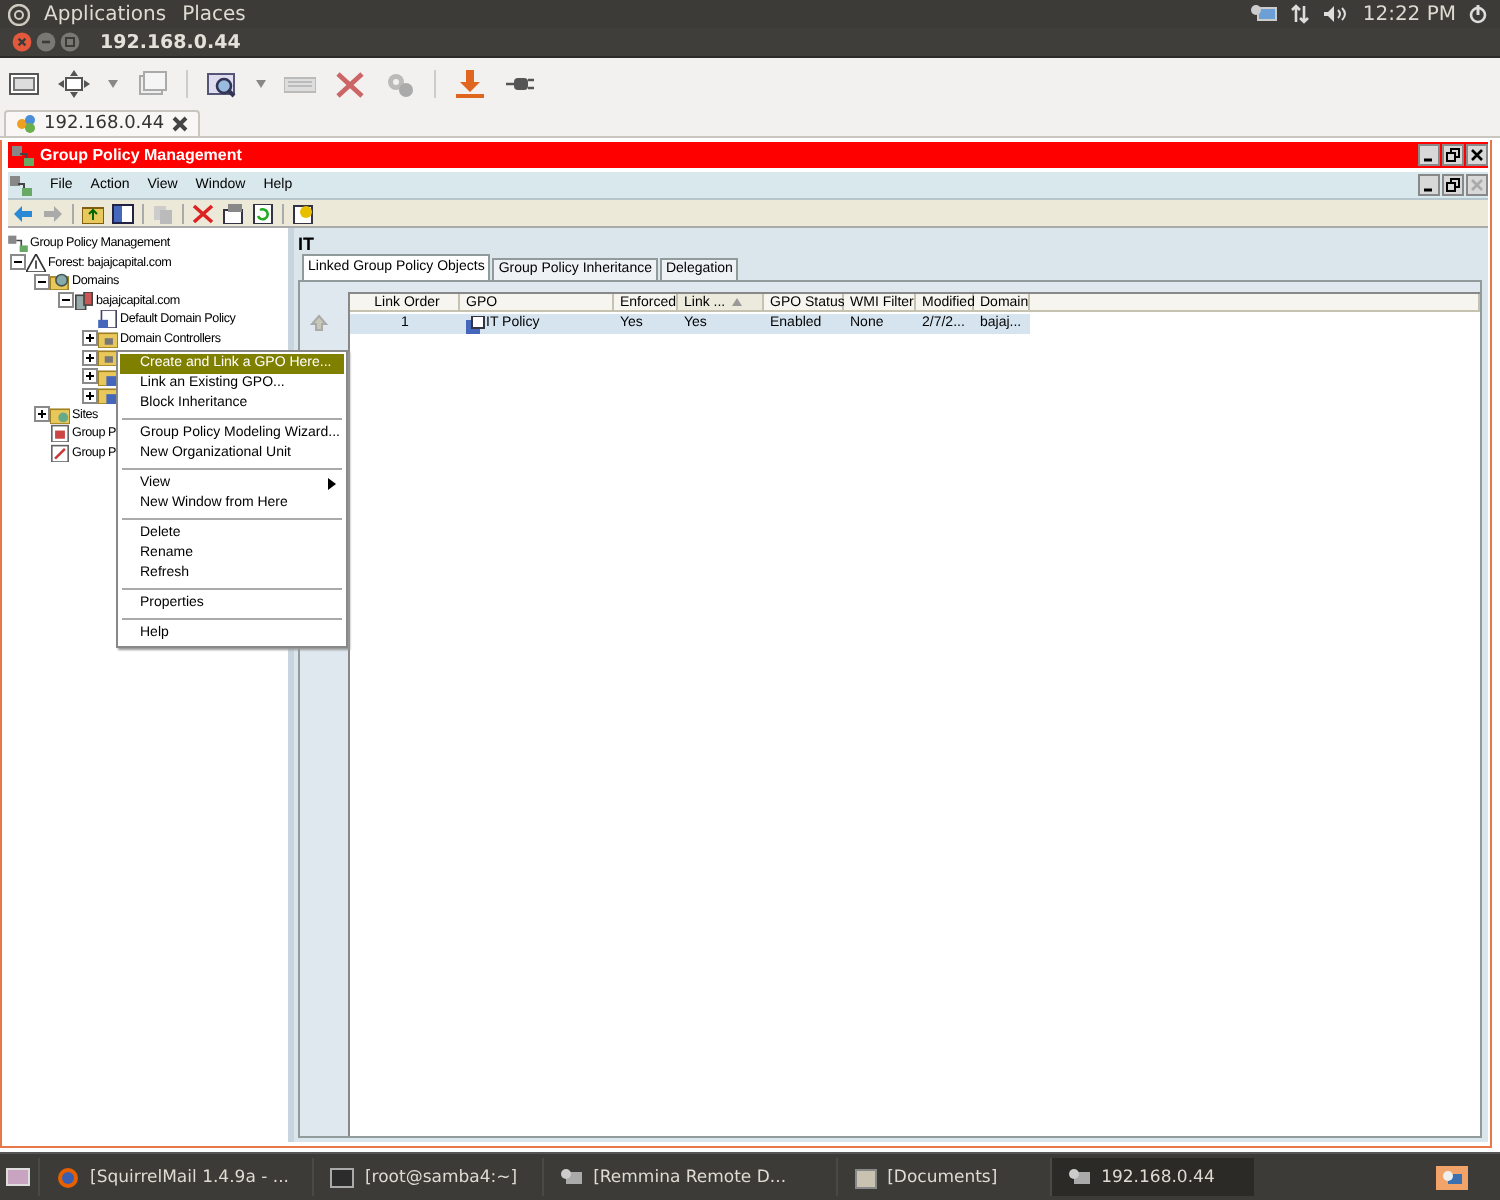 The height and width of the screenshot is (1200, 1500). Describe the element at coordinates (350, 84) in the screenshot. I see `tools-icon` at that location.